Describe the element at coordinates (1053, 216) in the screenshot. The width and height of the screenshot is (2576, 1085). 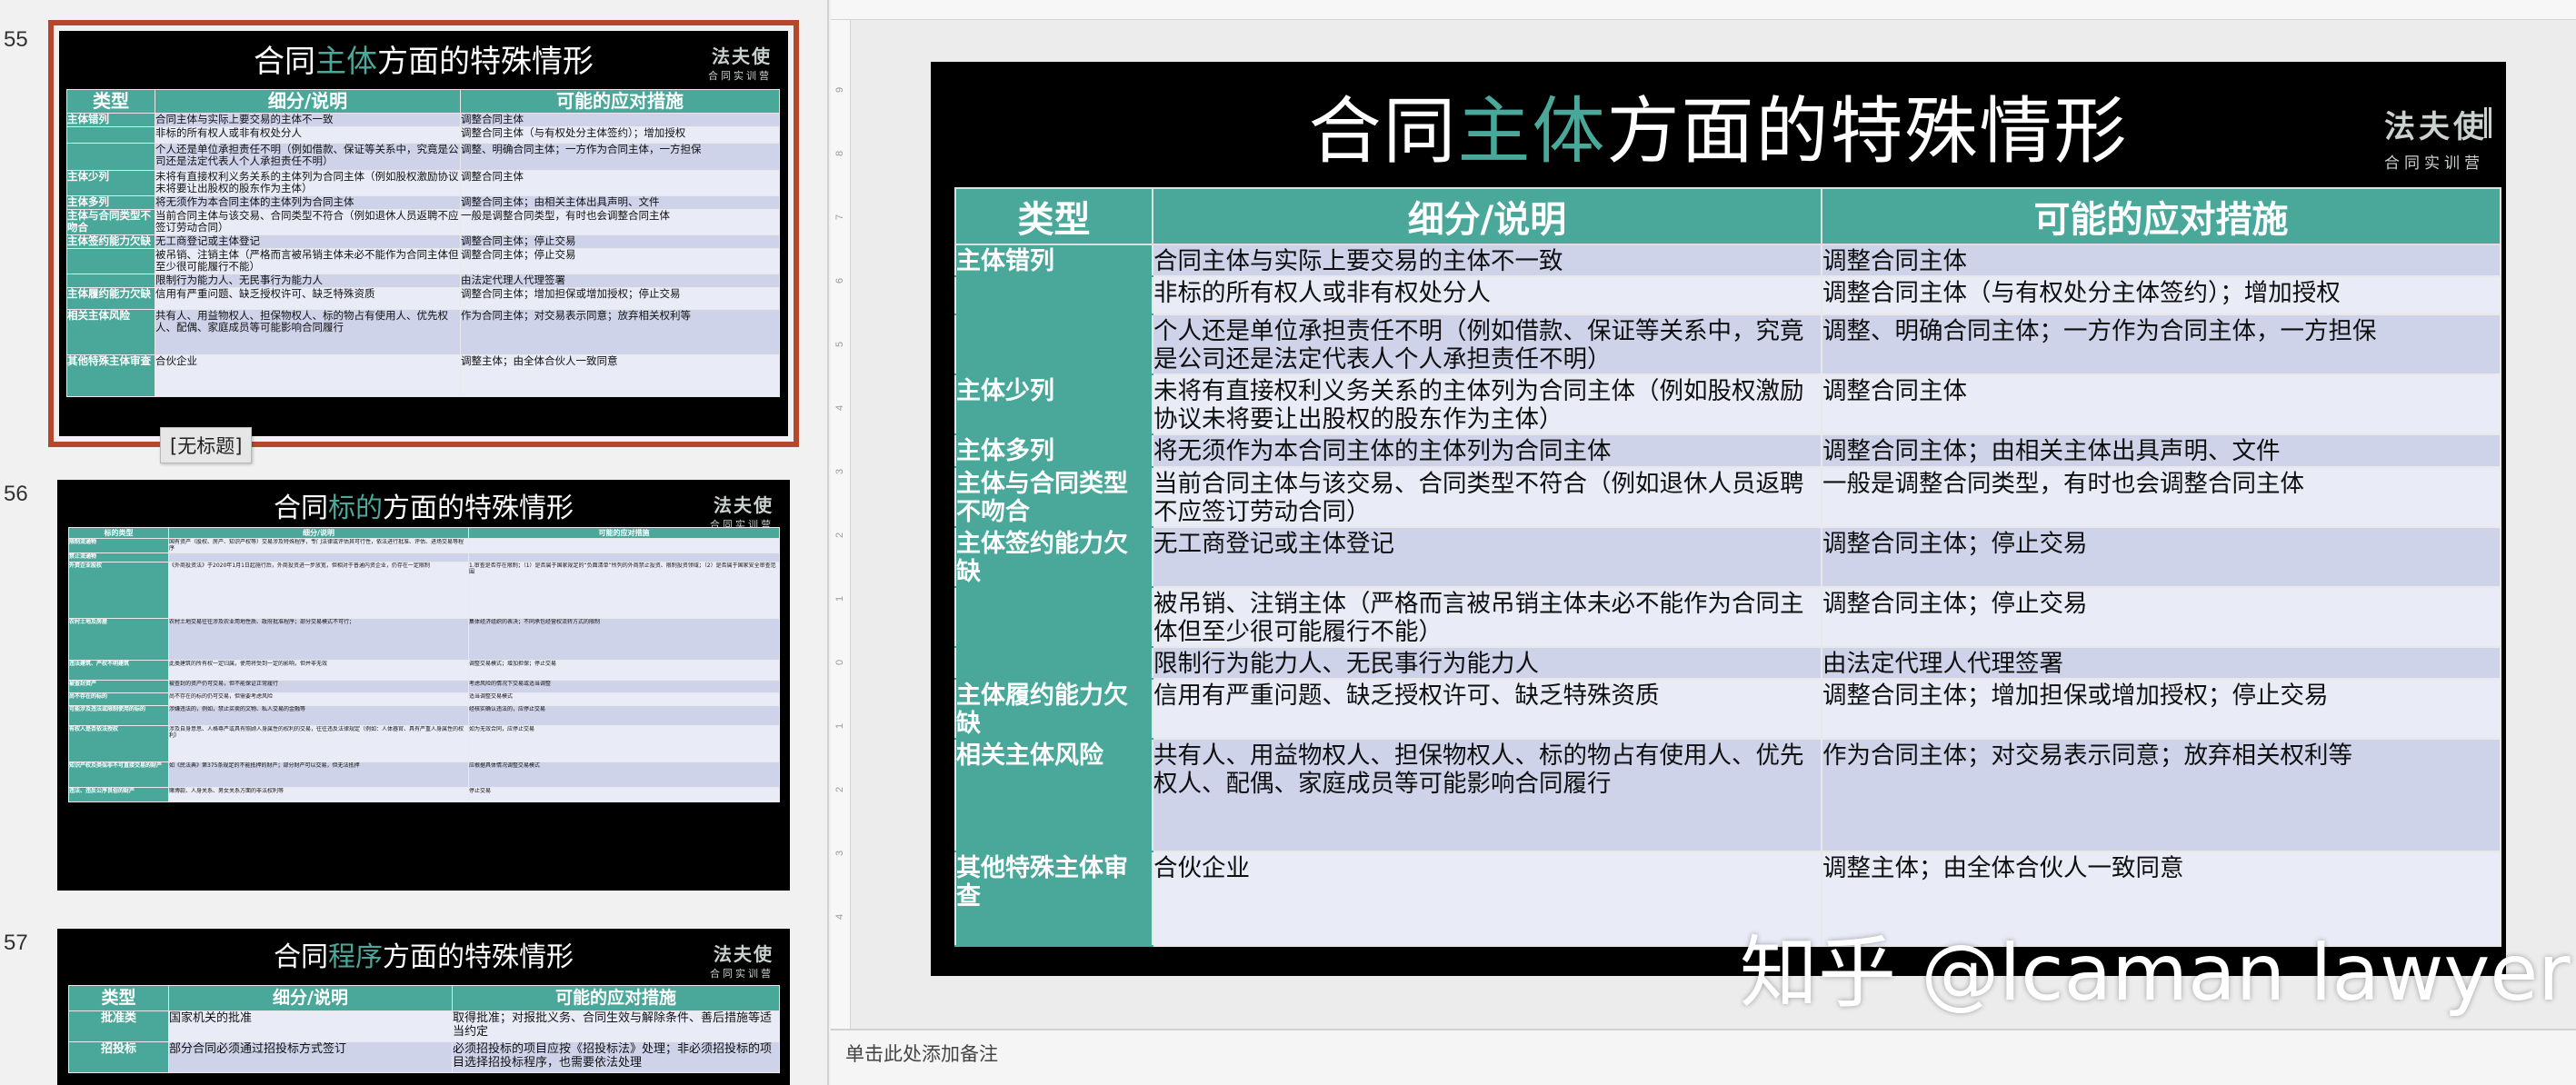
I see `header-type: 类型` at that location.